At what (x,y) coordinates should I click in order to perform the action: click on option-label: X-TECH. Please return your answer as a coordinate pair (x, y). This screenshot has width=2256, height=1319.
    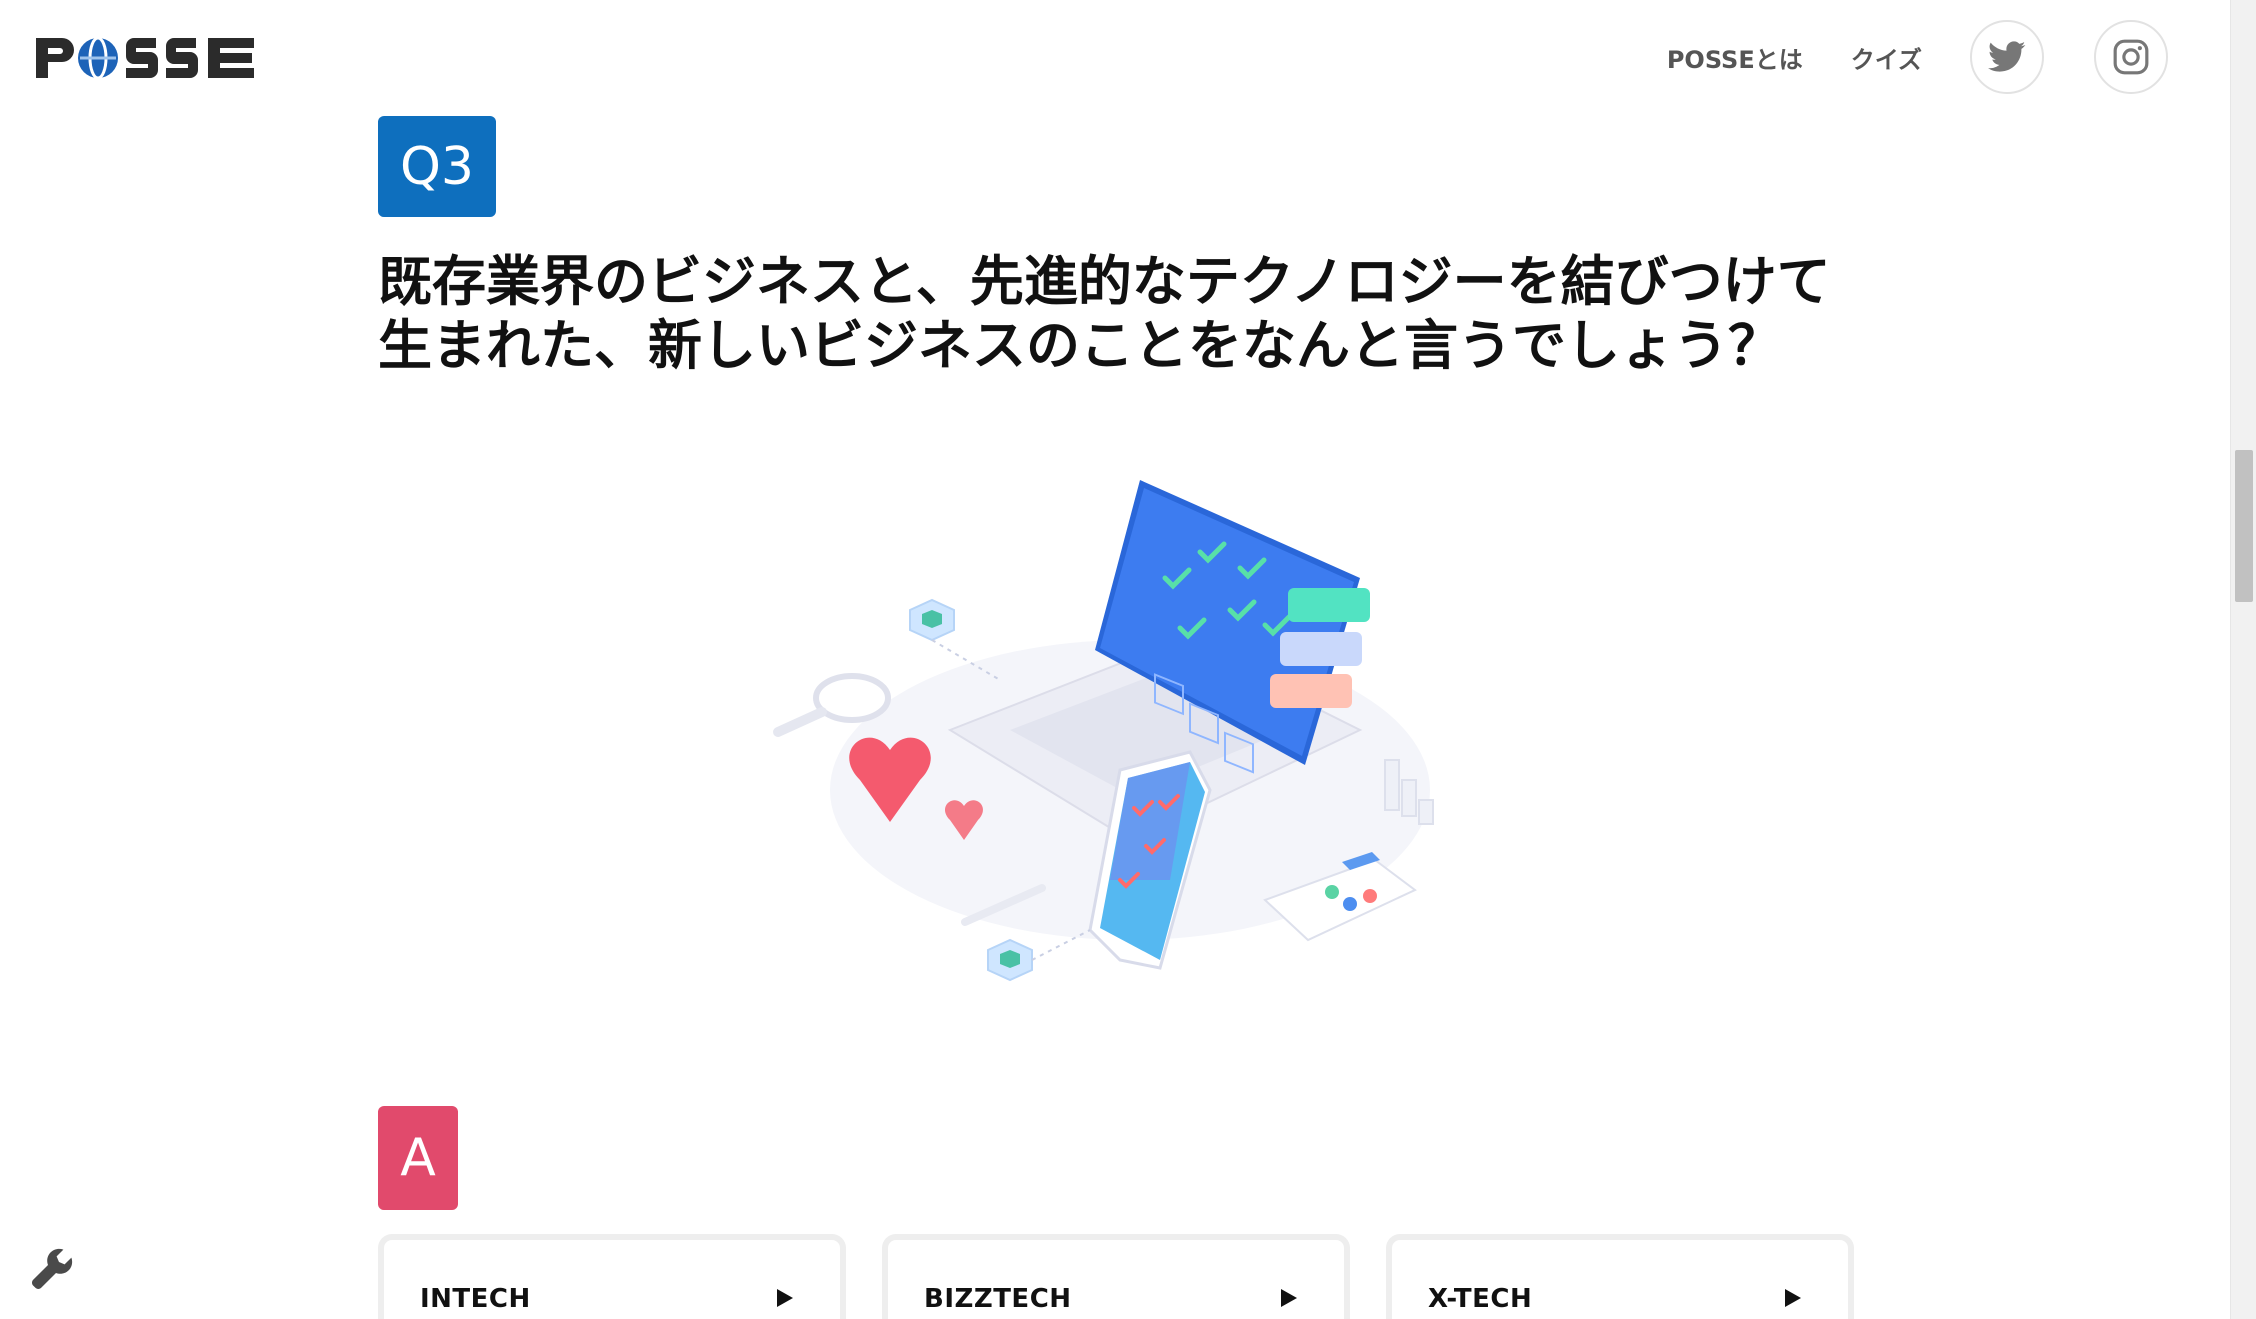
    Looking at the image, I should click on (1480, 1299).